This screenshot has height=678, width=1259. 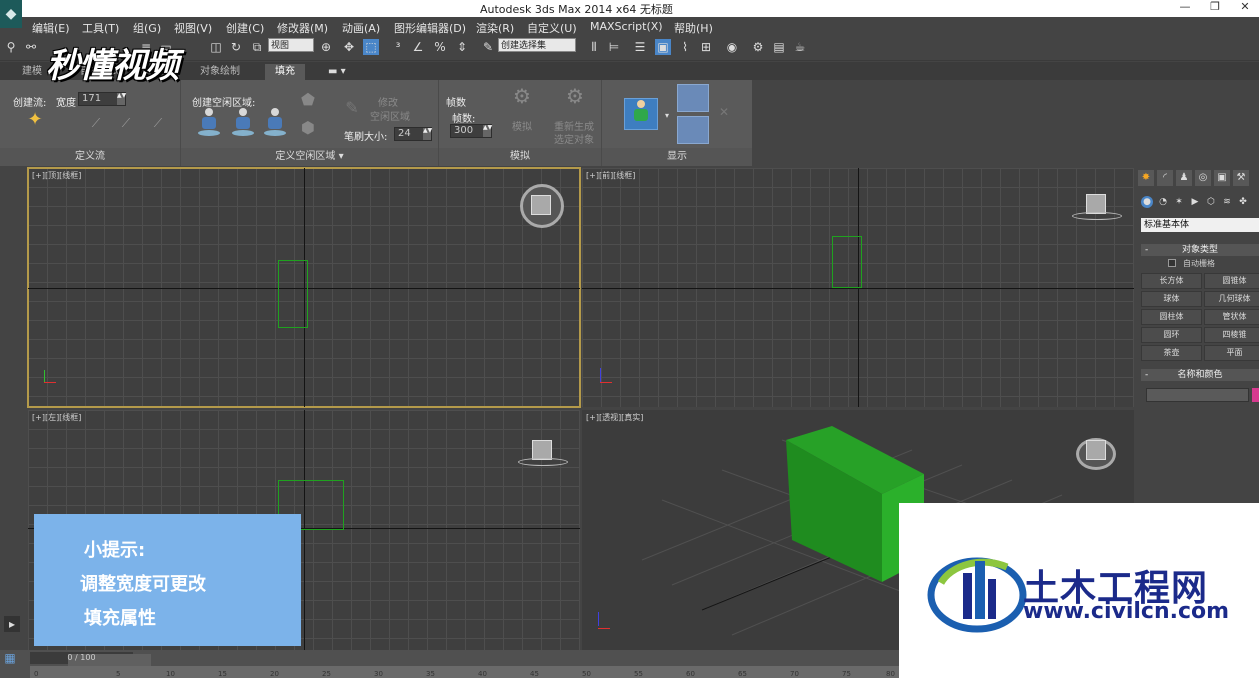 I want to click on viewport-label: [+][前][线框], so click(x=610, y=175).